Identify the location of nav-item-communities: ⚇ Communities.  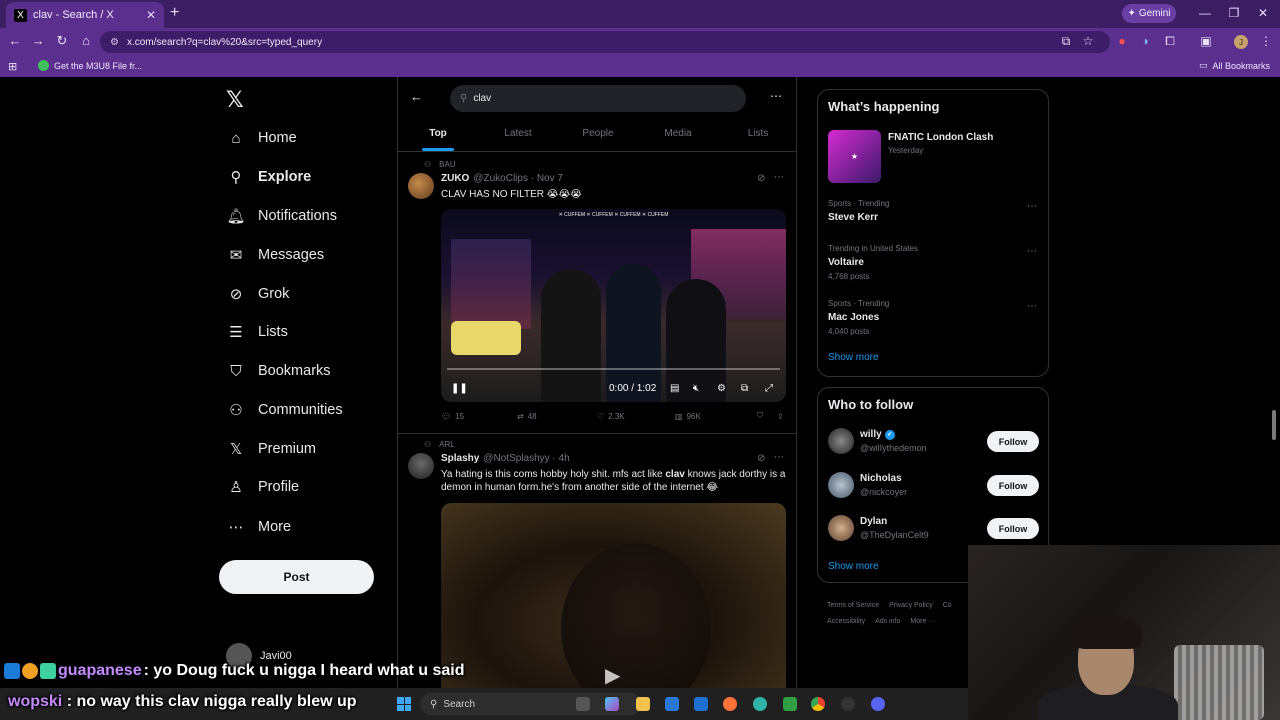
(284, 410).